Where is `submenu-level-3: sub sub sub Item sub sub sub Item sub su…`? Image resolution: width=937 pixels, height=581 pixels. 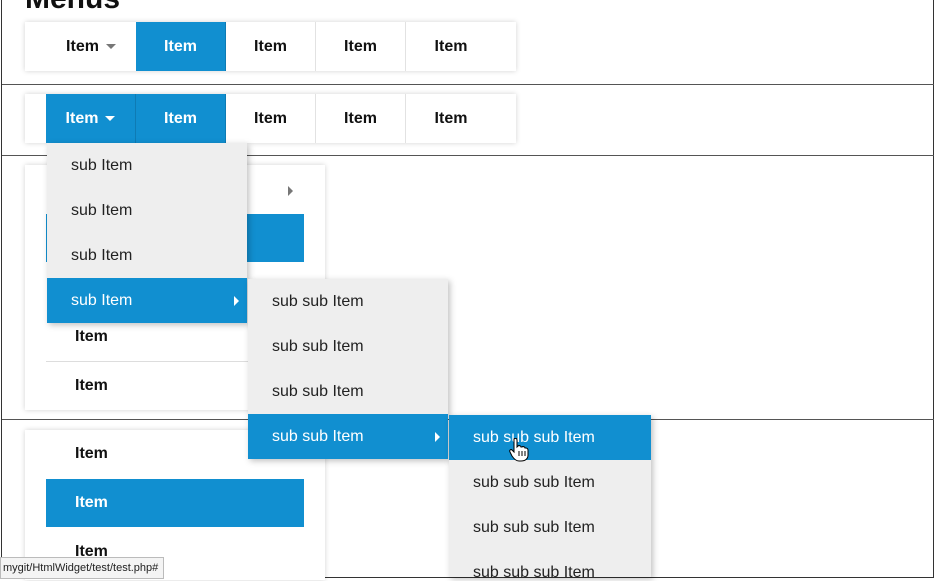 submenu-level-3: sub sub sub Item sub sub sub Item sub su… is located at coordinates (550, 496).